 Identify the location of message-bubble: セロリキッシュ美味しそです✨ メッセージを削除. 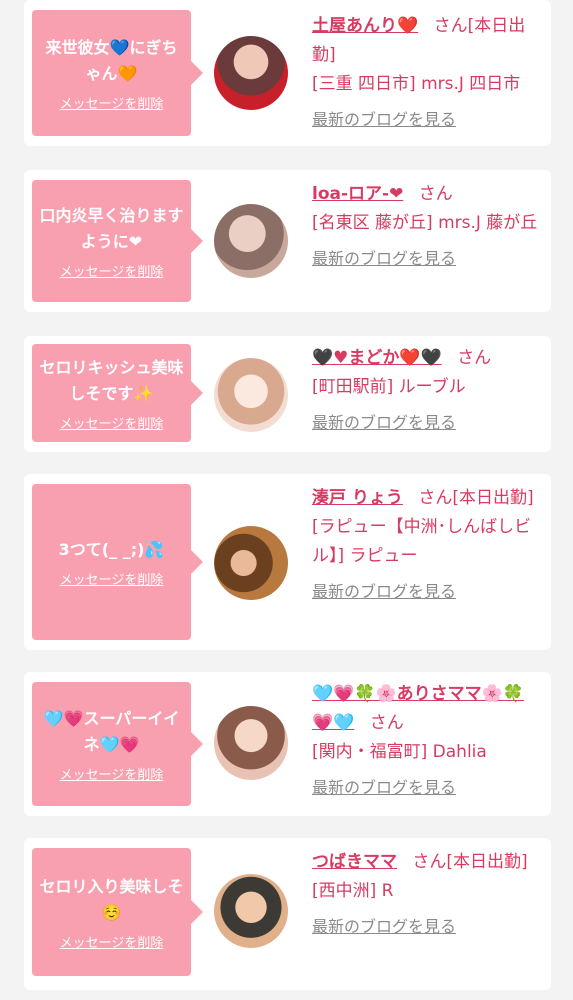
(117, 393).